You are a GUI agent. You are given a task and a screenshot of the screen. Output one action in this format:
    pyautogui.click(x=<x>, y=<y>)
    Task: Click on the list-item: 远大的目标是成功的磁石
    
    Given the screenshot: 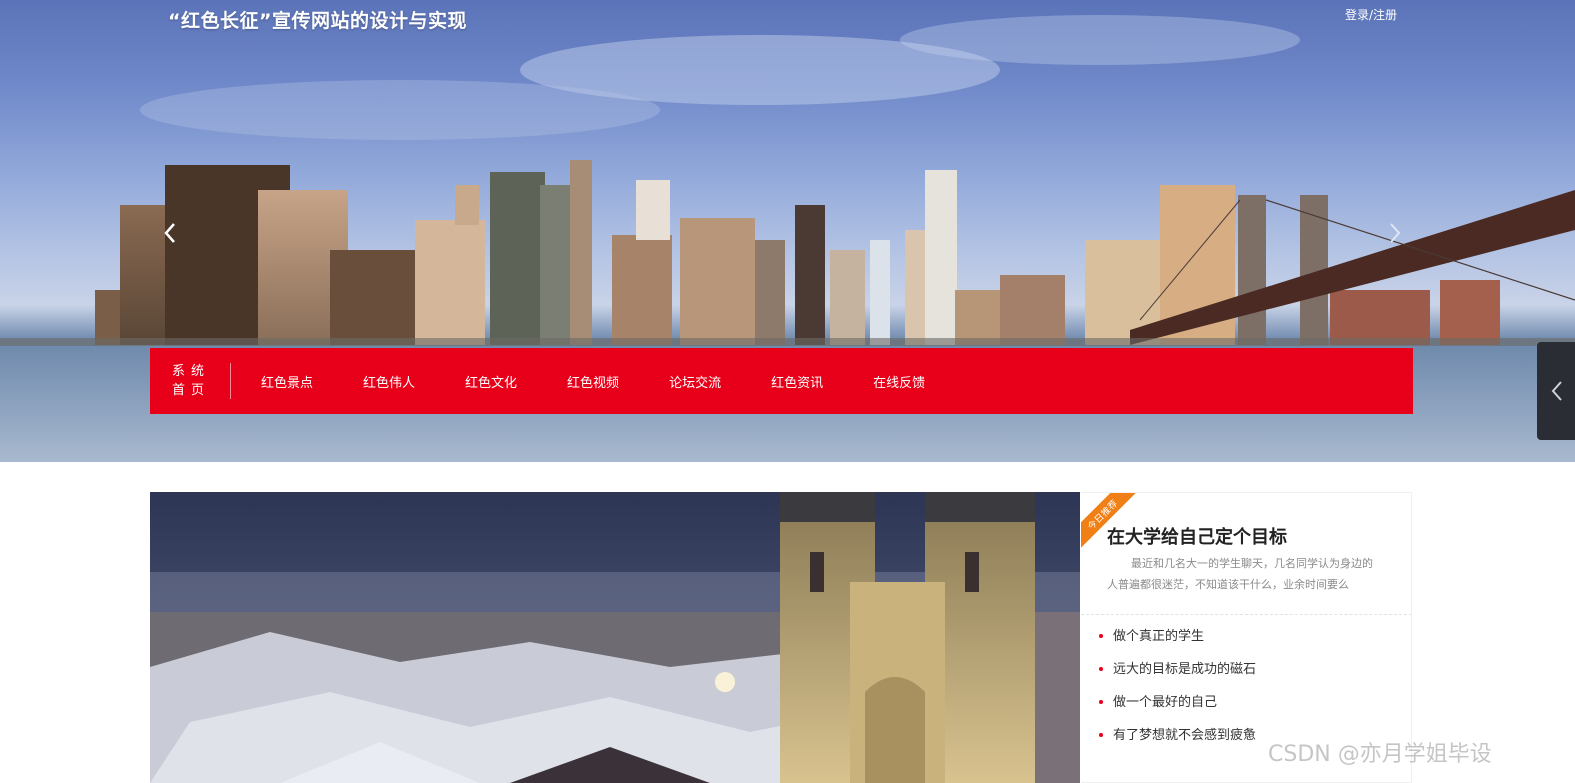 What is the action you would take?
    pyautogui.click(x=1176, y=673)
    